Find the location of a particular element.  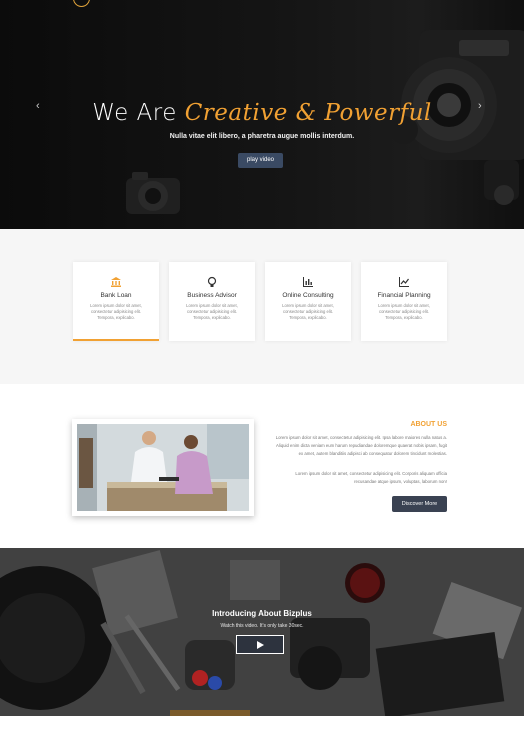

lightbulb-icon is located at coordinates (212, 281).